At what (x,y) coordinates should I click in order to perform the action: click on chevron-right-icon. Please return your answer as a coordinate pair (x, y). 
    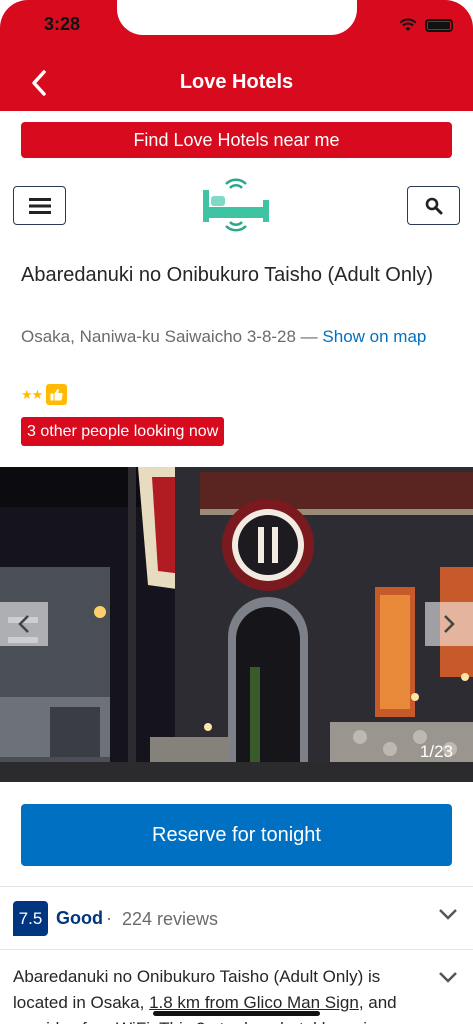
    Looking at the image, I should click on (449, 624).